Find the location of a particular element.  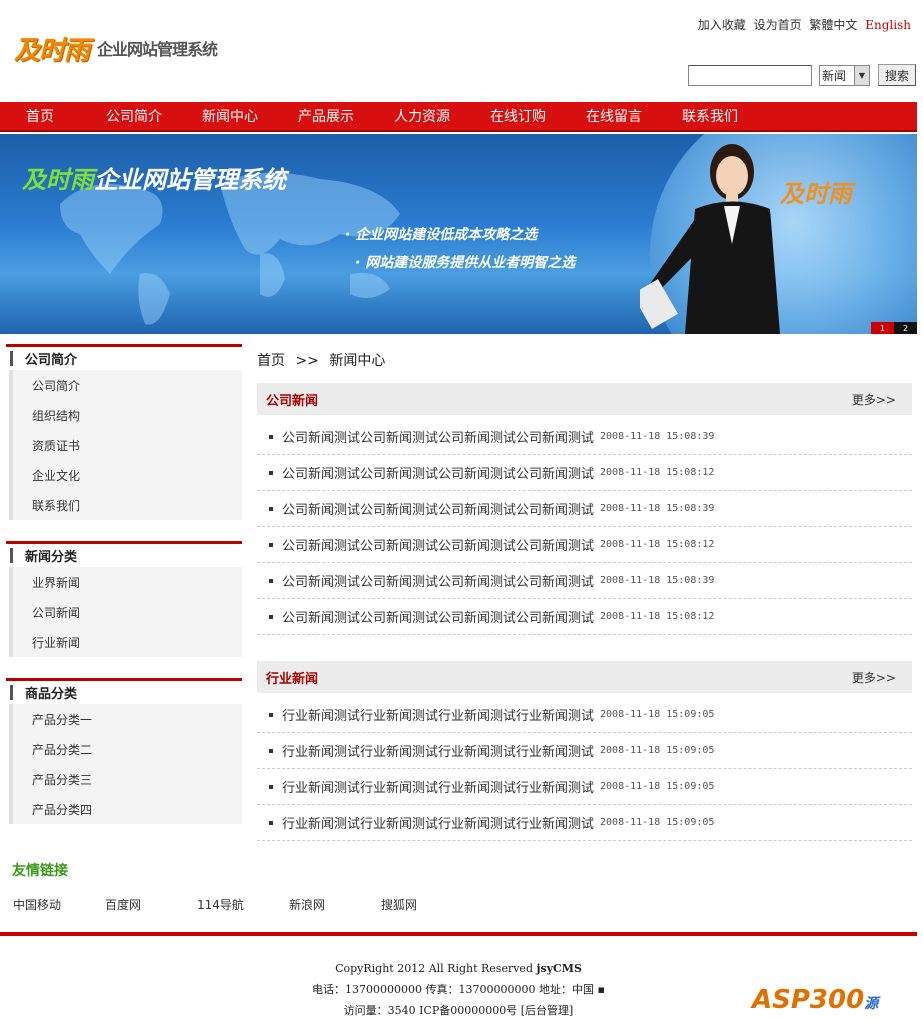

banner-page-1: 1 is located at coordinates (882, 328).